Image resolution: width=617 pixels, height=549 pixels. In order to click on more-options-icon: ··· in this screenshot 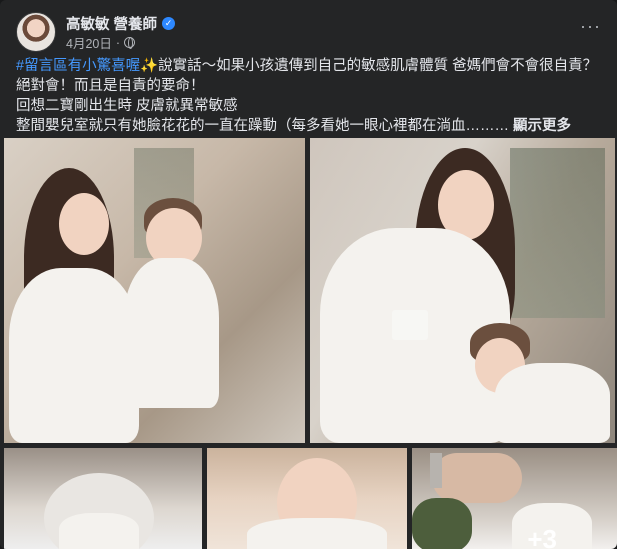, I will do `click(590, 26)`.